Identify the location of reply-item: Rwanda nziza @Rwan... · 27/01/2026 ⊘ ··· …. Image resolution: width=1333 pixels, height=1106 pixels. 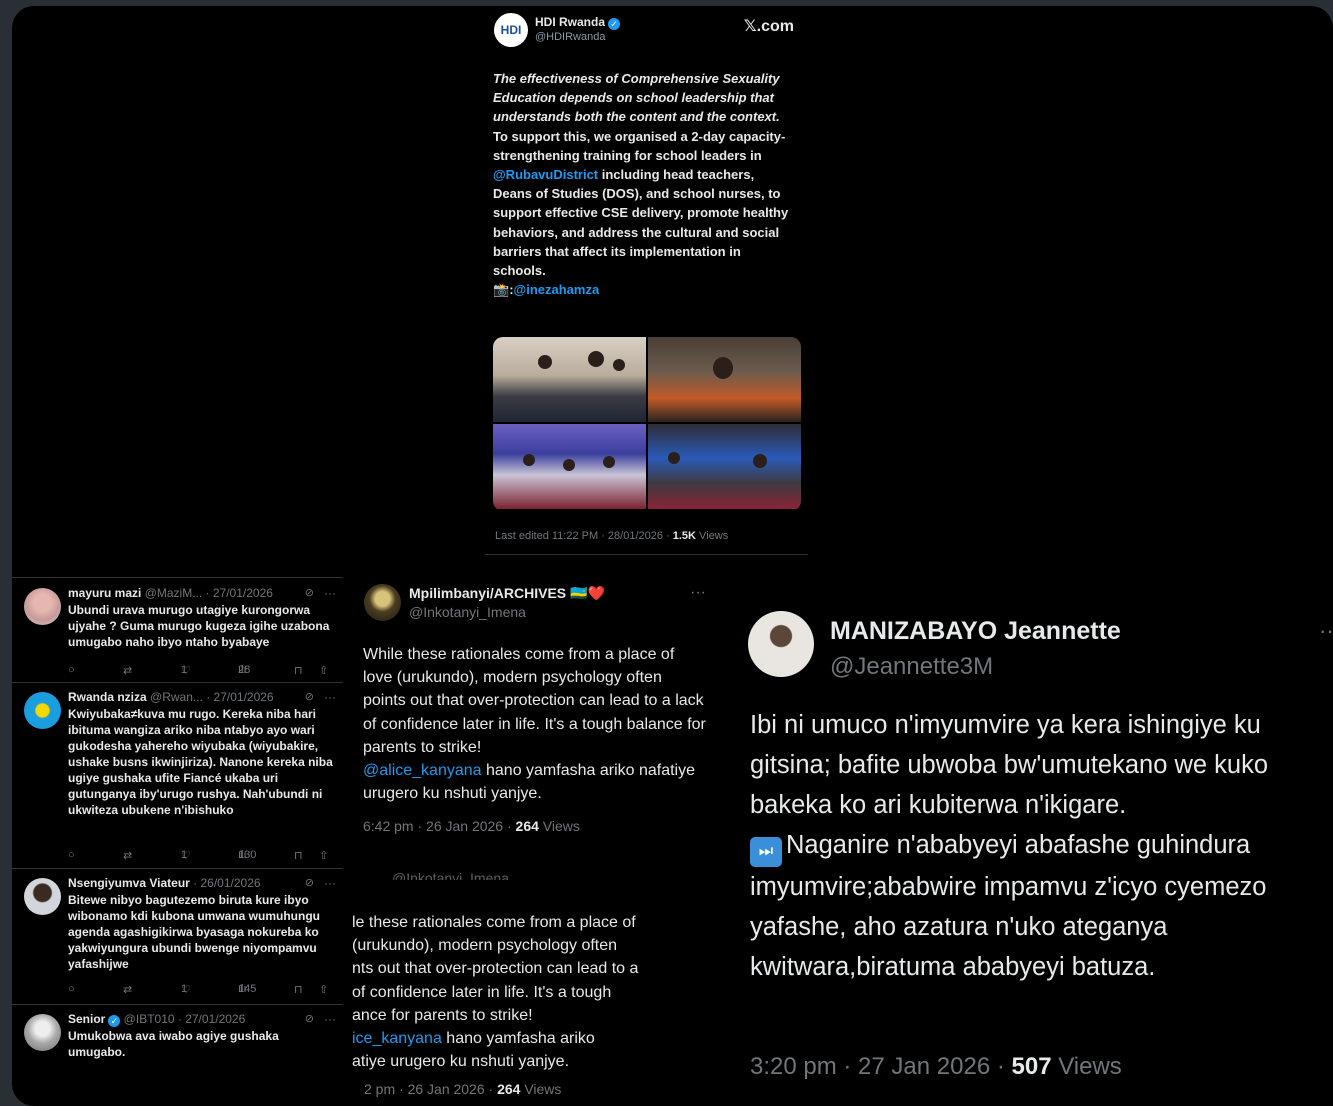
(177, 775).